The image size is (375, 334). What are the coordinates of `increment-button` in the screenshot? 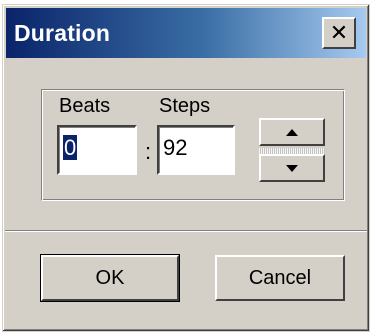 It's located at (292, 132).